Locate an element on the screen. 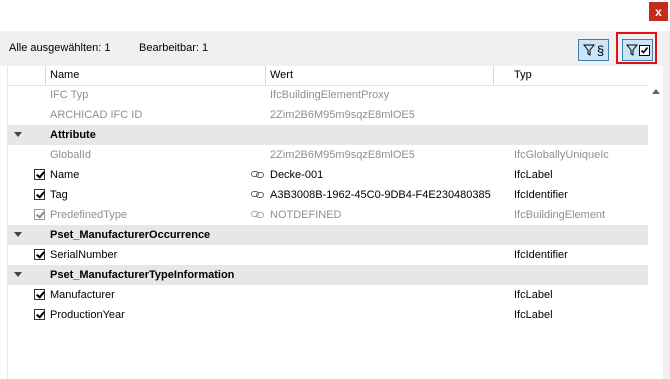 Image resolution: width=670 pixels, height=379 pixels. table-row: SerialNumber IfcIdentifier is located at coordinates (328, 255).